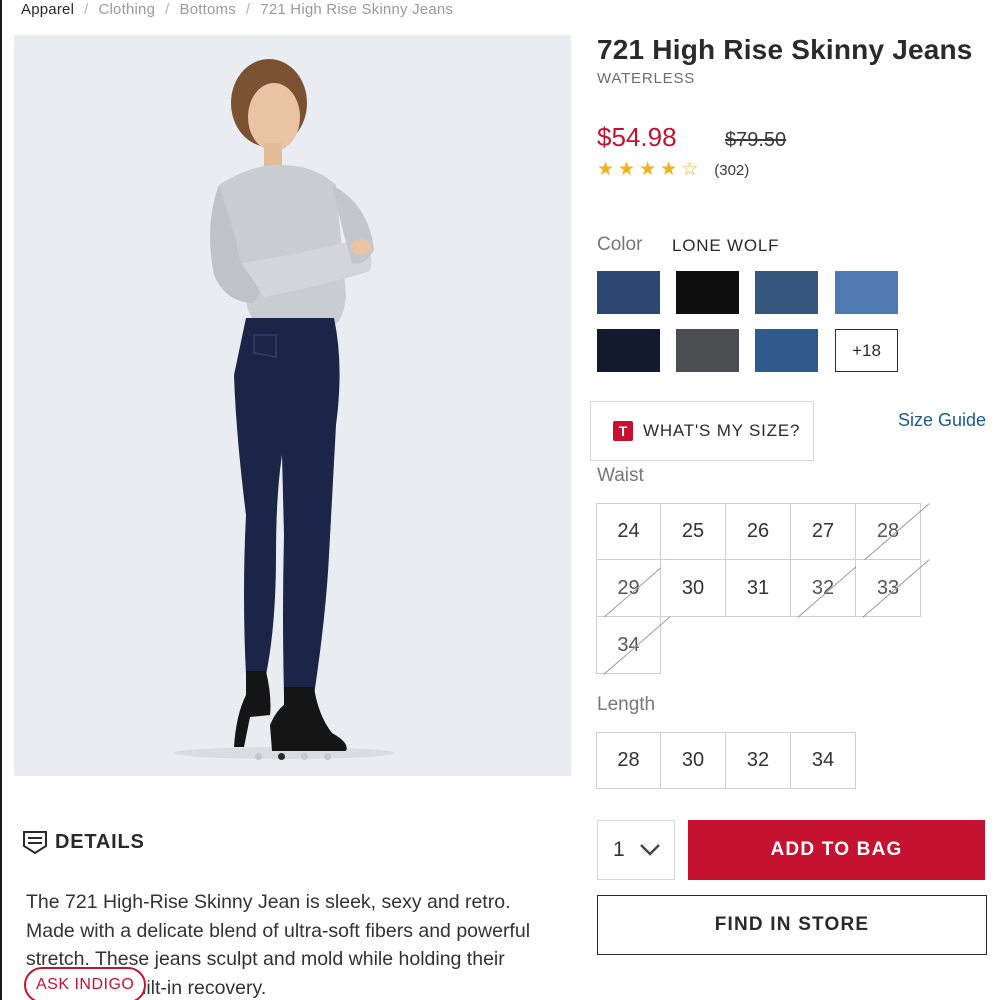 The image size is (1000, 1000). I want to click on whats-my-size-button: T WHAT'S MY SIZE?, so click(702, 431).